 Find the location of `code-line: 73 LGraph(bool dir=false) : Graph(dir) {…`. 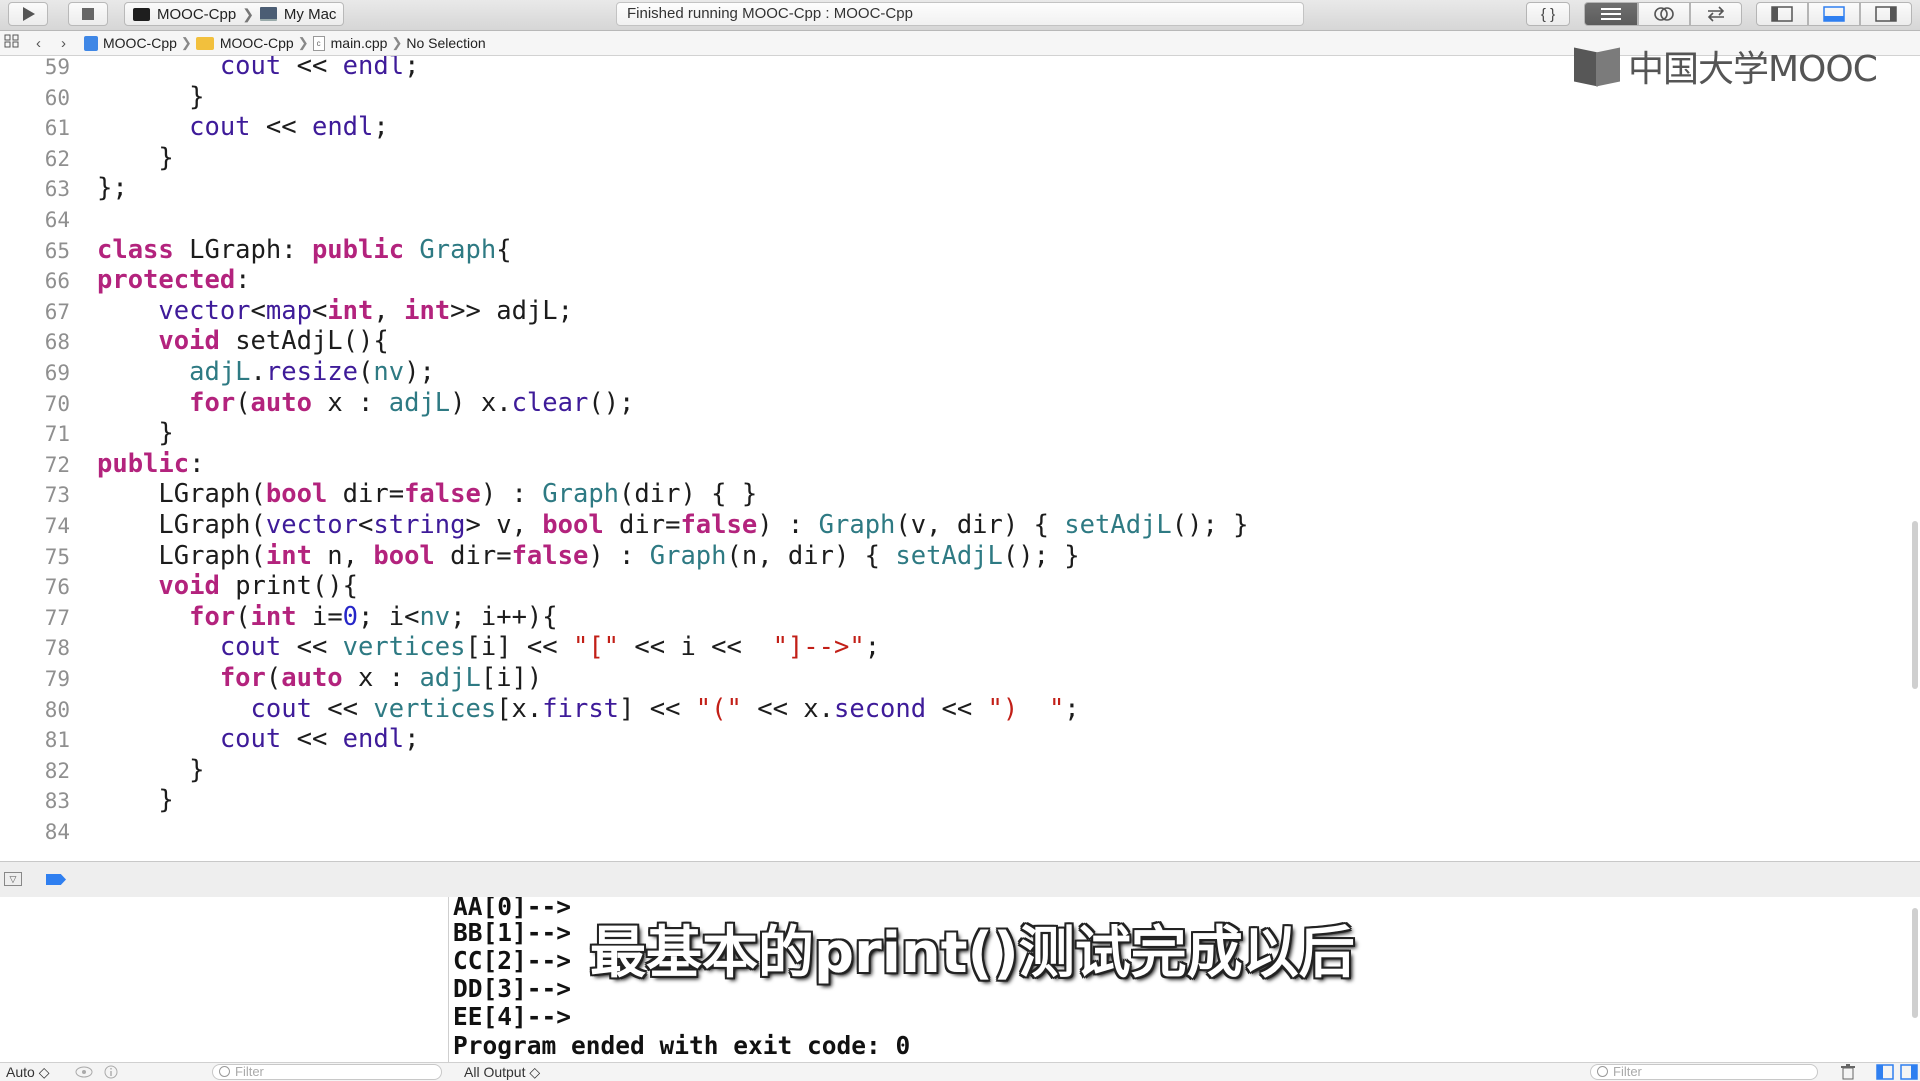

code-line: 73 LGraph(bool dir=false) : Graph(dir) {… is located at coordinates (950, 494).